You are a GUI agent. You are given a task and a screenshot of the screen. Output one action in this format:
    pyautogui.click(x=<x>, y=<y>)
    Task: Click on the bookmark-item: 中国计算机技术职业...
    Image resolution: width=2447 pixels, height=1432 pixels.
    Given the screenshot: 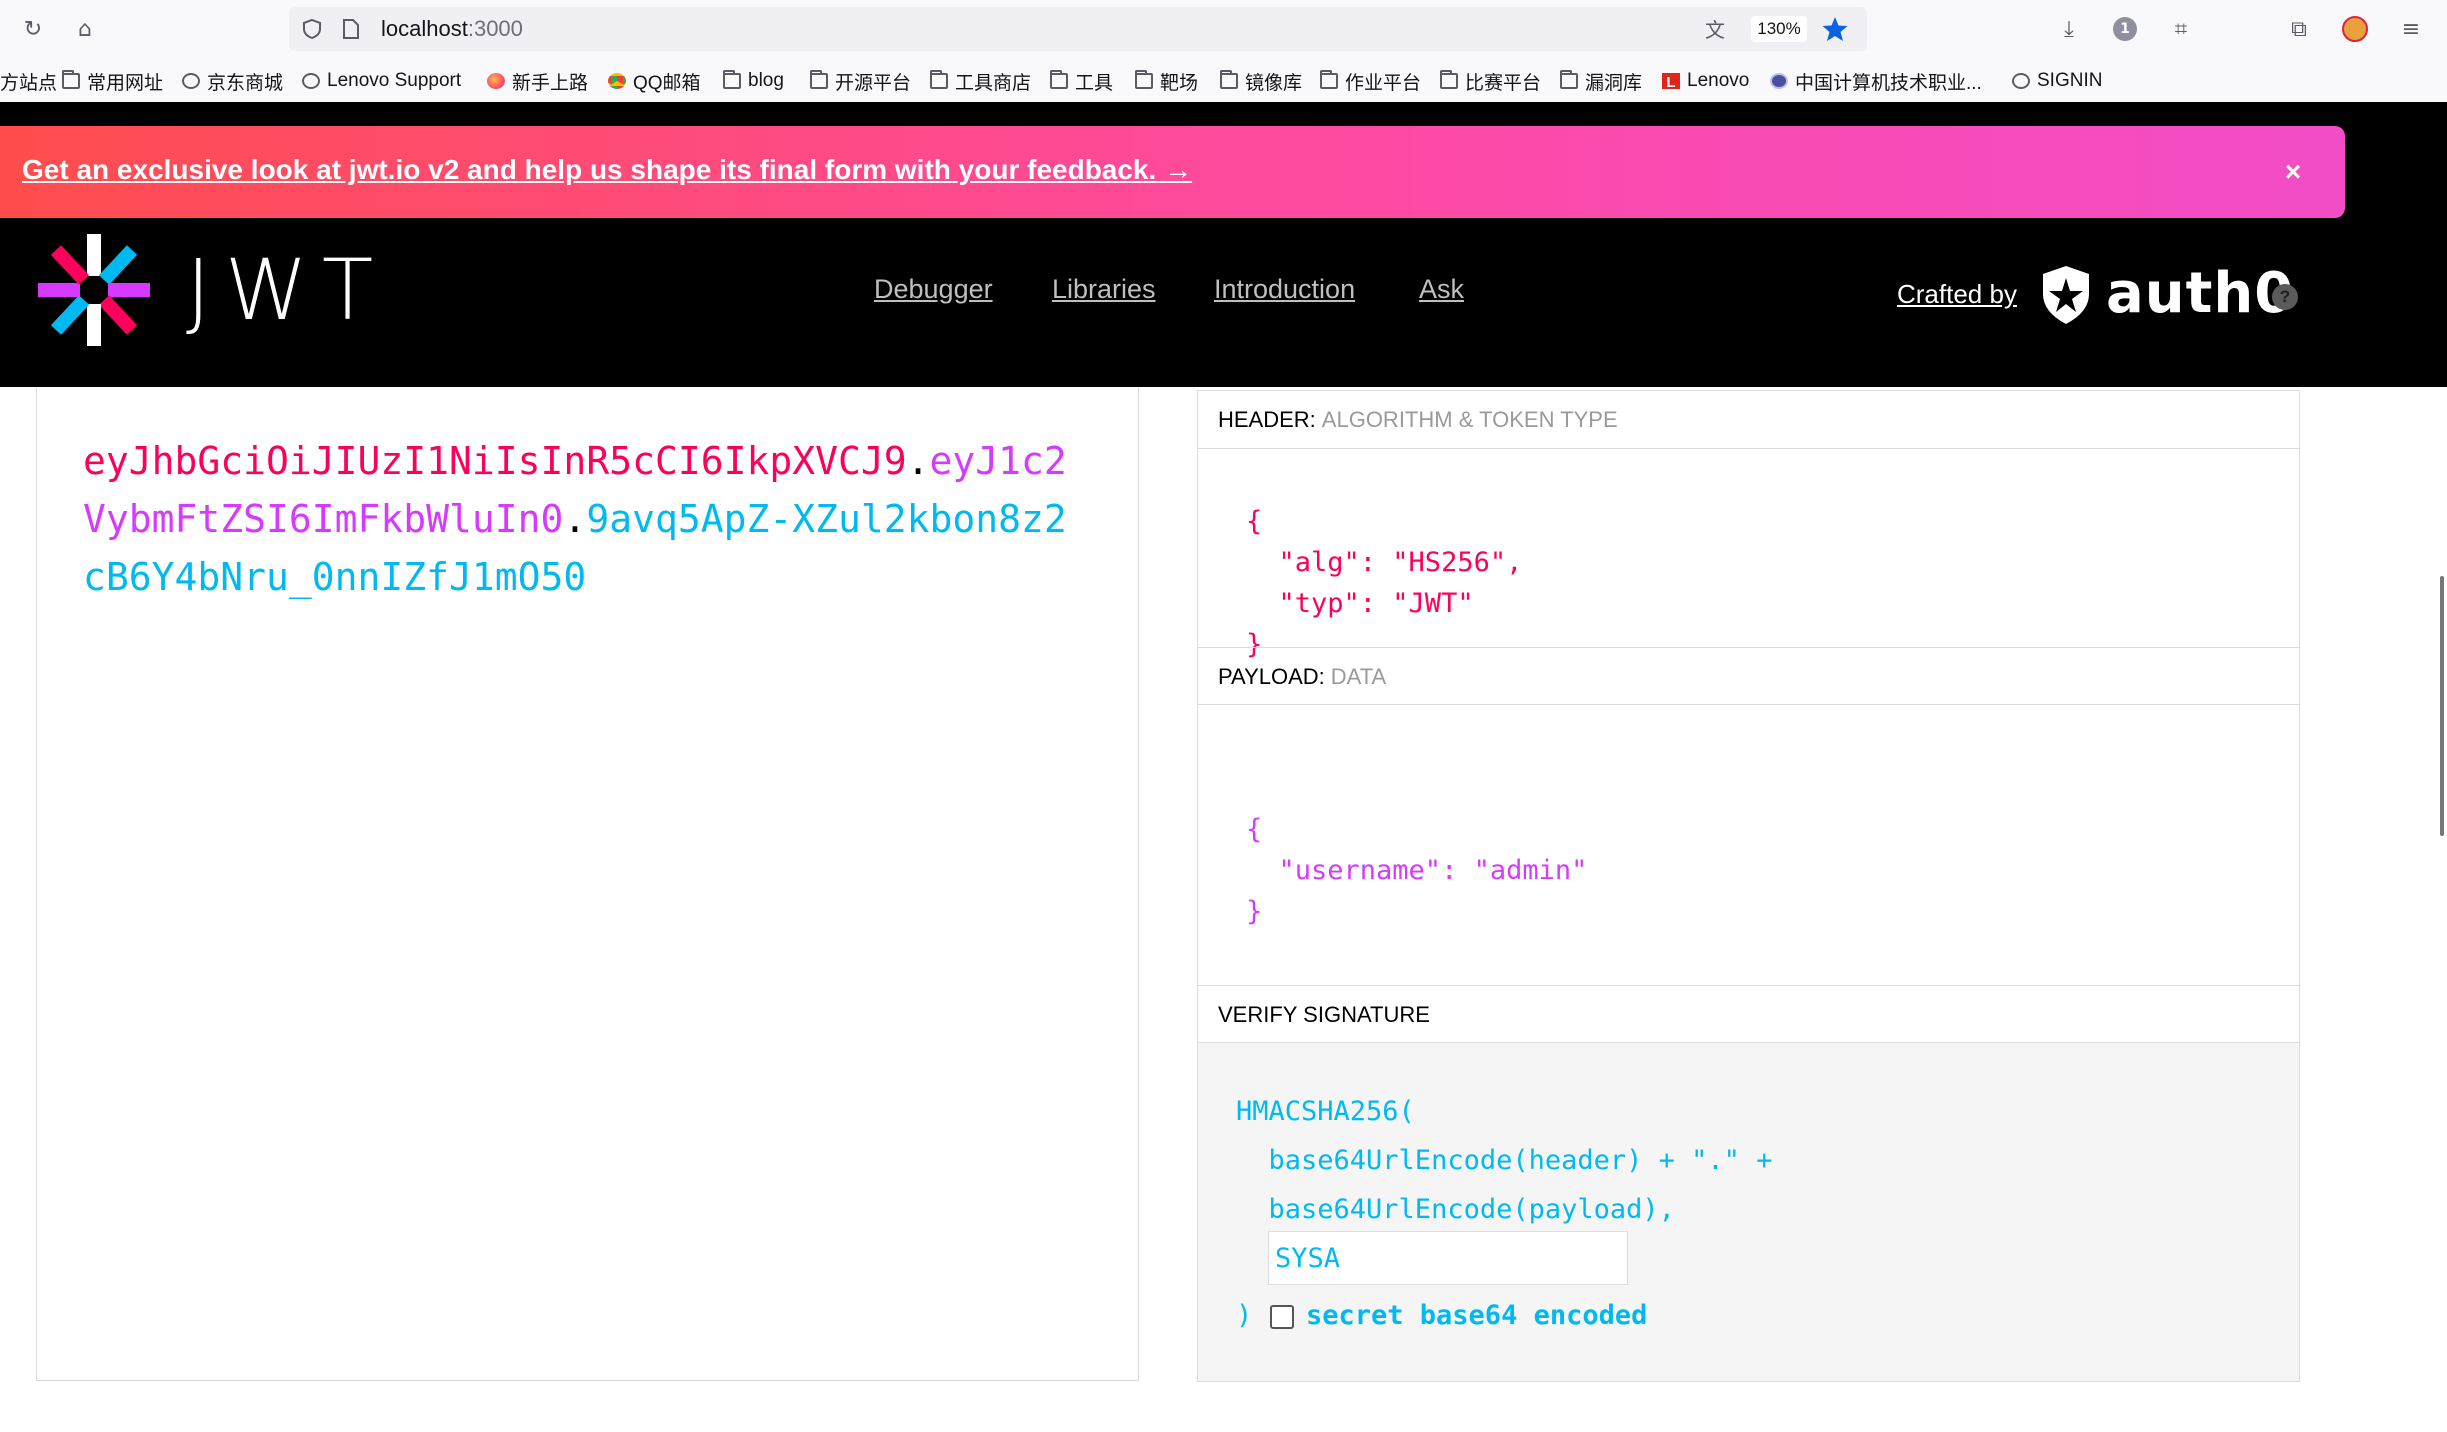 What is the action you would take?
    pyautogui.click(x=1876, y=81)
    